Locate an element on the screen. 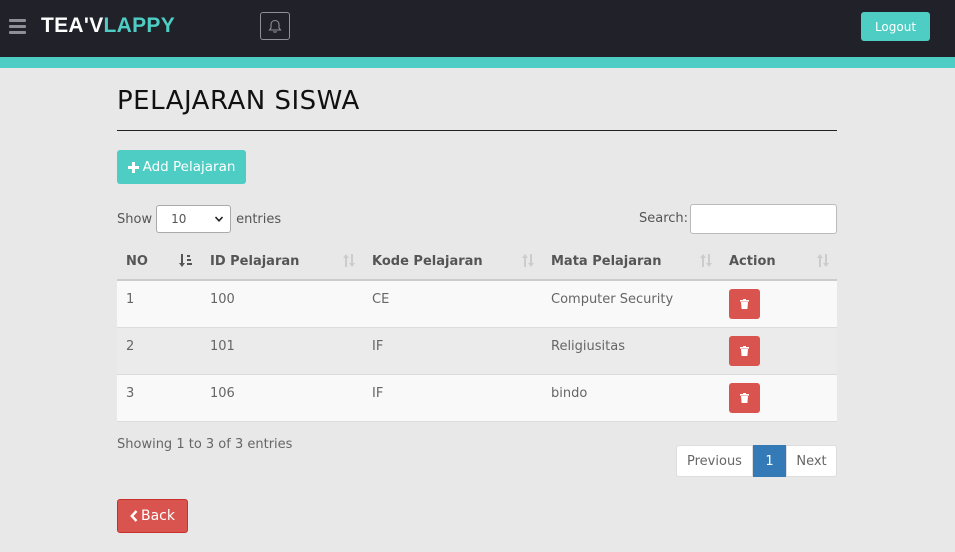 This screenshot has height=552, width=955. add-pelajaran-label: Add Pelajaran is located at coordinates (189, 167).